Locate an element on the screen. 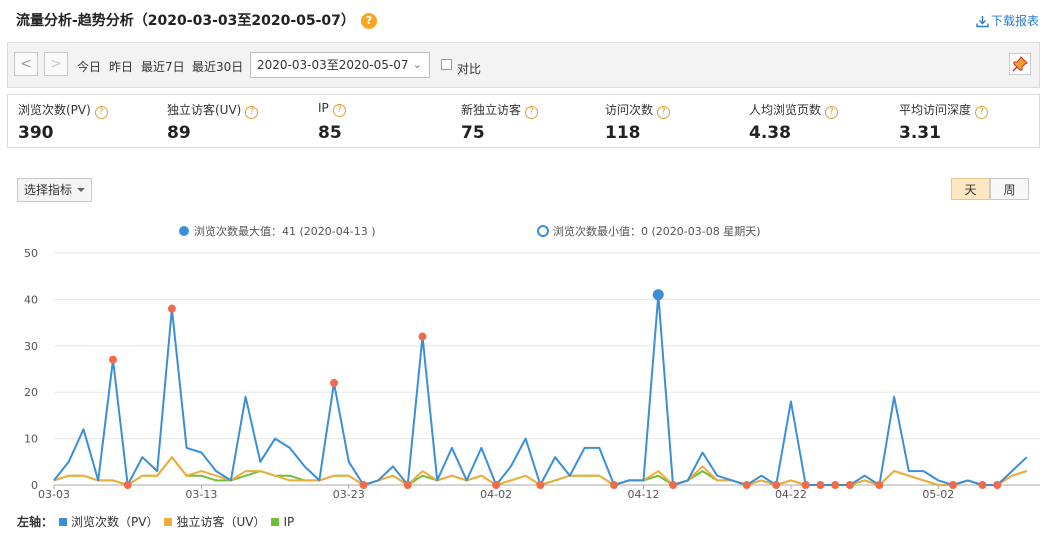 This screenshot has height=543, width=1051. metric-value: 75 is located at coordinates (473, 133).